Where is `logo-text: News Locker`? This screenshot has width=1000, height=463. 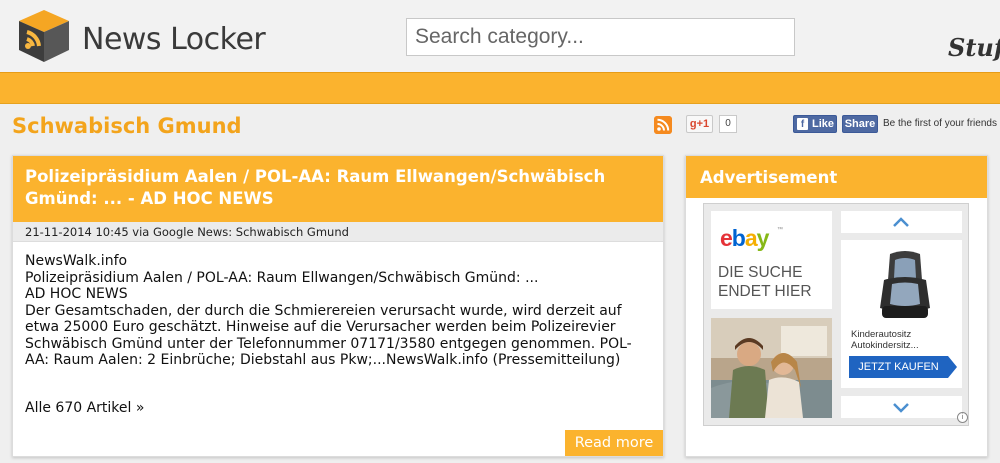 logo-text: News Locker is located at coordinates (174, 39).